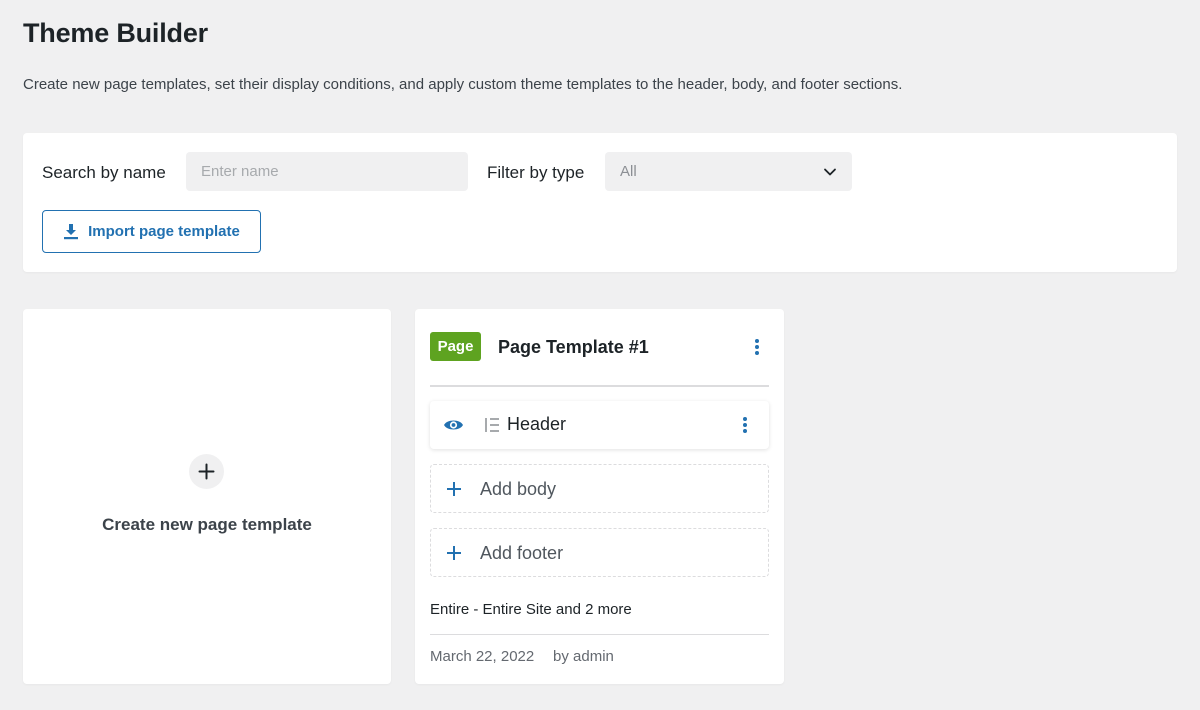 This screenshot has height=710, width=1200. Describe the element at coordinates (537, 424) in the screenshot. I see `section-label-header: Header` at that location.